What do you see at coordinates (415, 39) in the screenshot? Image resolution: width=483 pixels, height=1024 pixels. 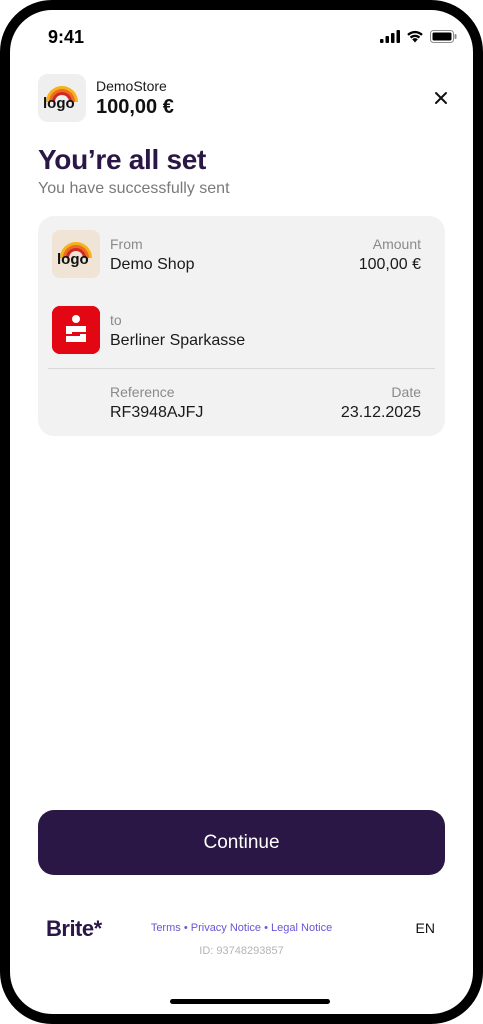 I see `wifi-icon` at bounding box center [415, 39].